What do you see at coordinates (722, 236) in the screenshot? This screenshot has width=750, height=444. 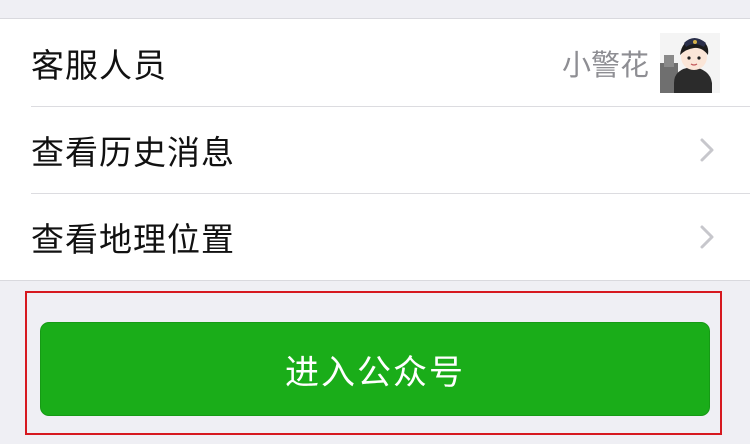 I see `location-detail` at bounding box center [722, 236].